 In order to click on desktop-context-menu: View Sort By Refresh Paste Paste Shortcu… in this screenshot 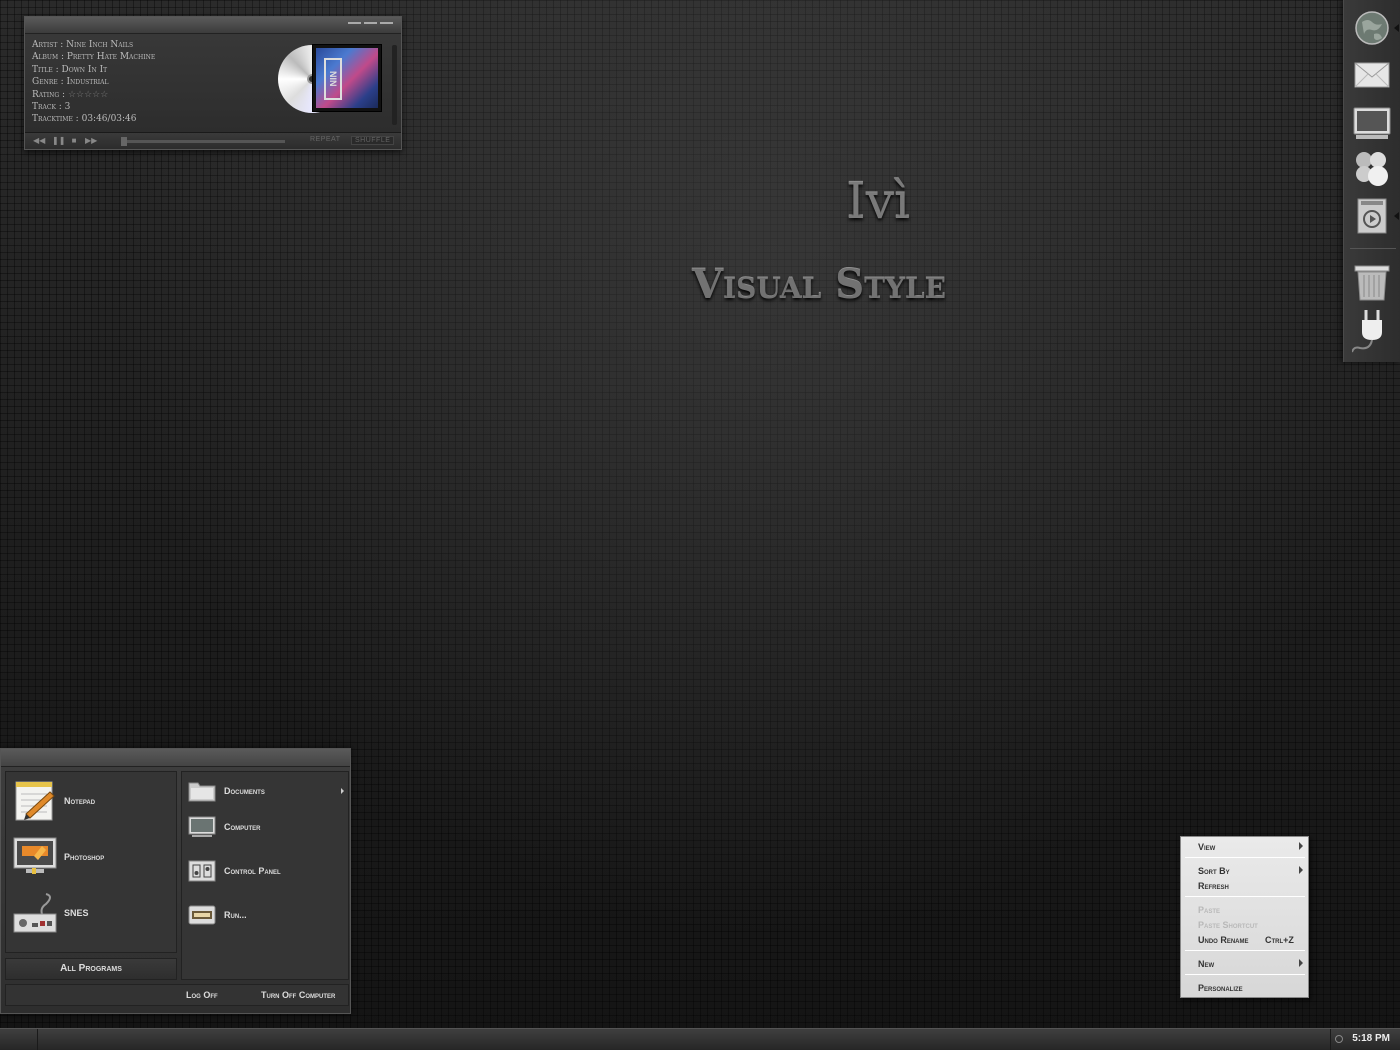, I will do `click(1244, 917)`.